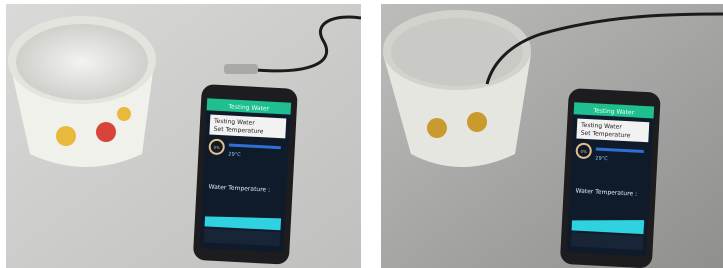  Describe the element at coordinates (241, 69) in the screenshot. I see `probe-tip` at that location.